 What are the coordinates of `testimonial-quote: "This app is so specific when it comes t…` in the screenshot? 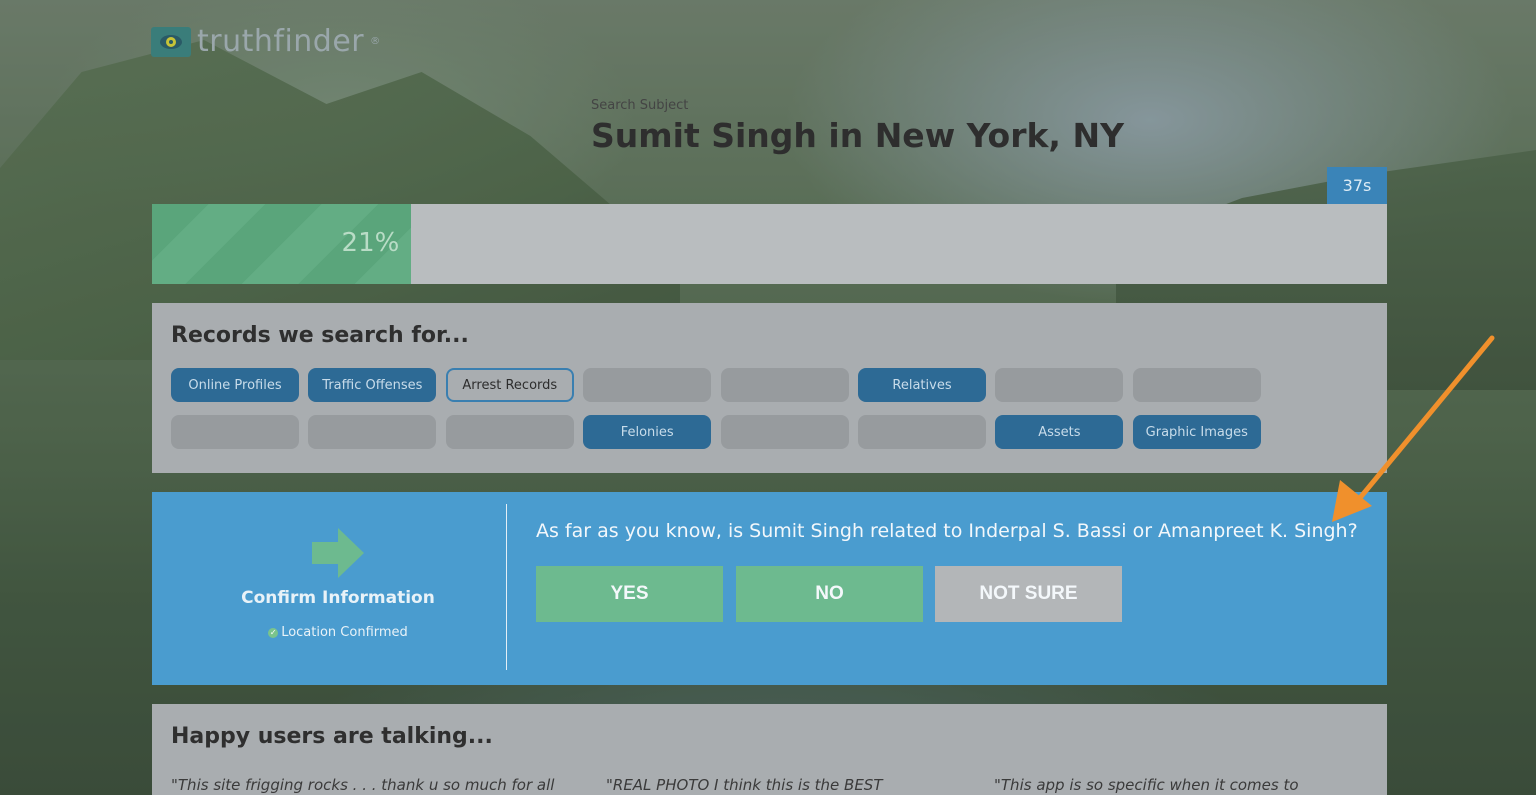 It's located at (1146, 785).